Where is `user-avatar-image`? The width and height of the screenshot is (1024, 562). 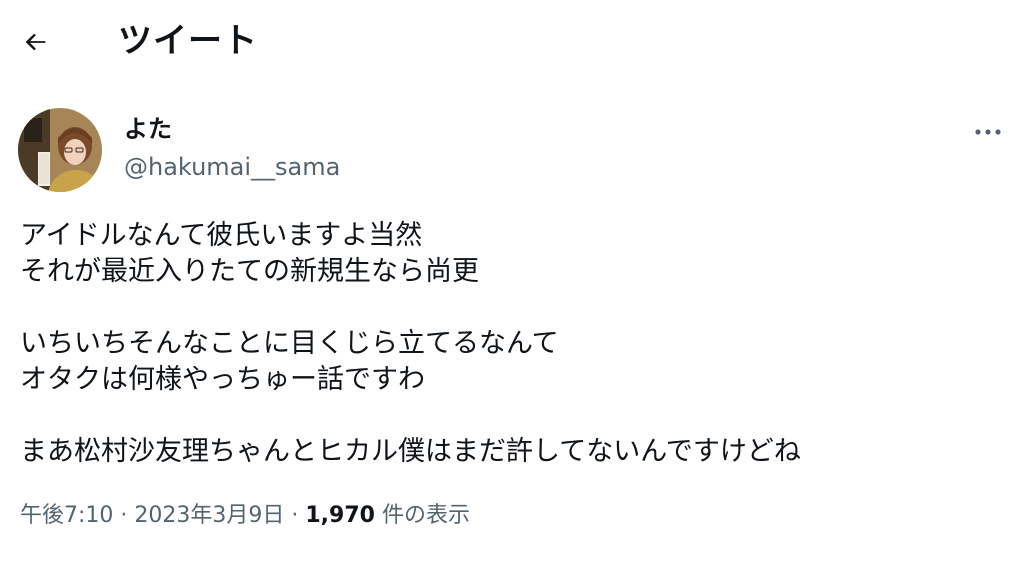 user-avatar-image is located at coordinates (60, 150).